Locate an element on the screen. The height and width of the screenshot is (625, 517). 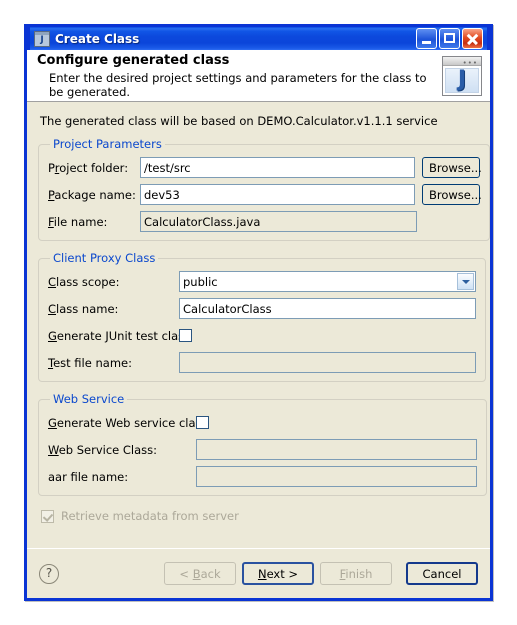
generate-junit-label: Generate JUnit test class is located at coordinates (119, 335).